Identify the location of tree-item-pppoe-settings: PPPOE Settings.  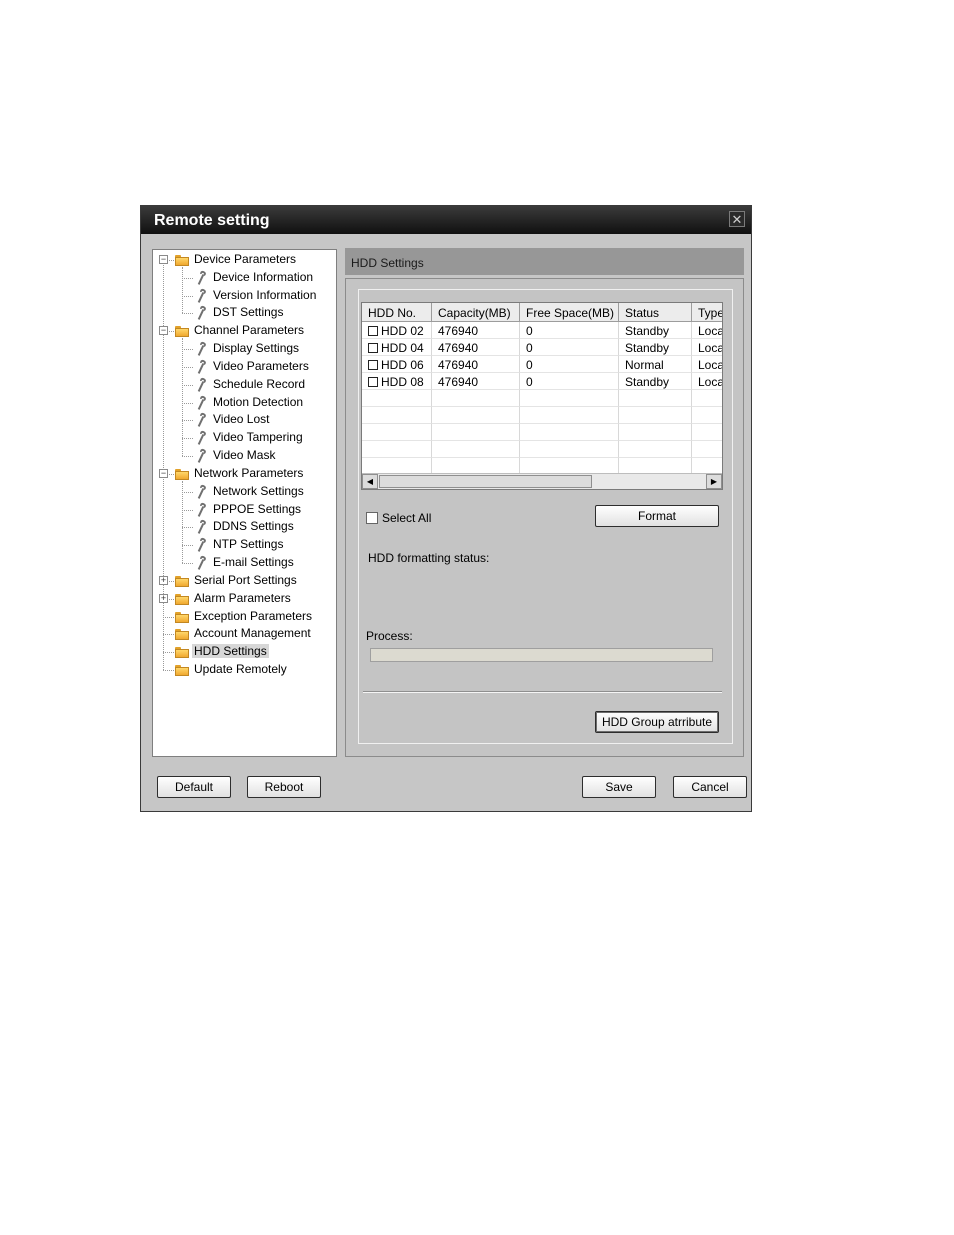
(244, 510).